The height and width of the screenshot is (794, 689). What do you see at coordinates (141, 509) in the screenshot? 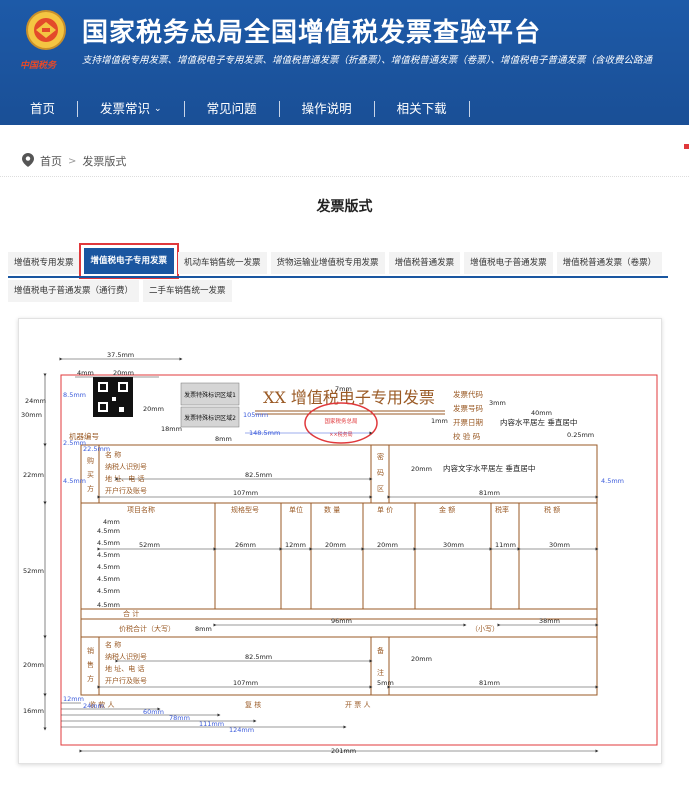
I see `col-item-name: 项目名称` at bounding box center [141, 509].